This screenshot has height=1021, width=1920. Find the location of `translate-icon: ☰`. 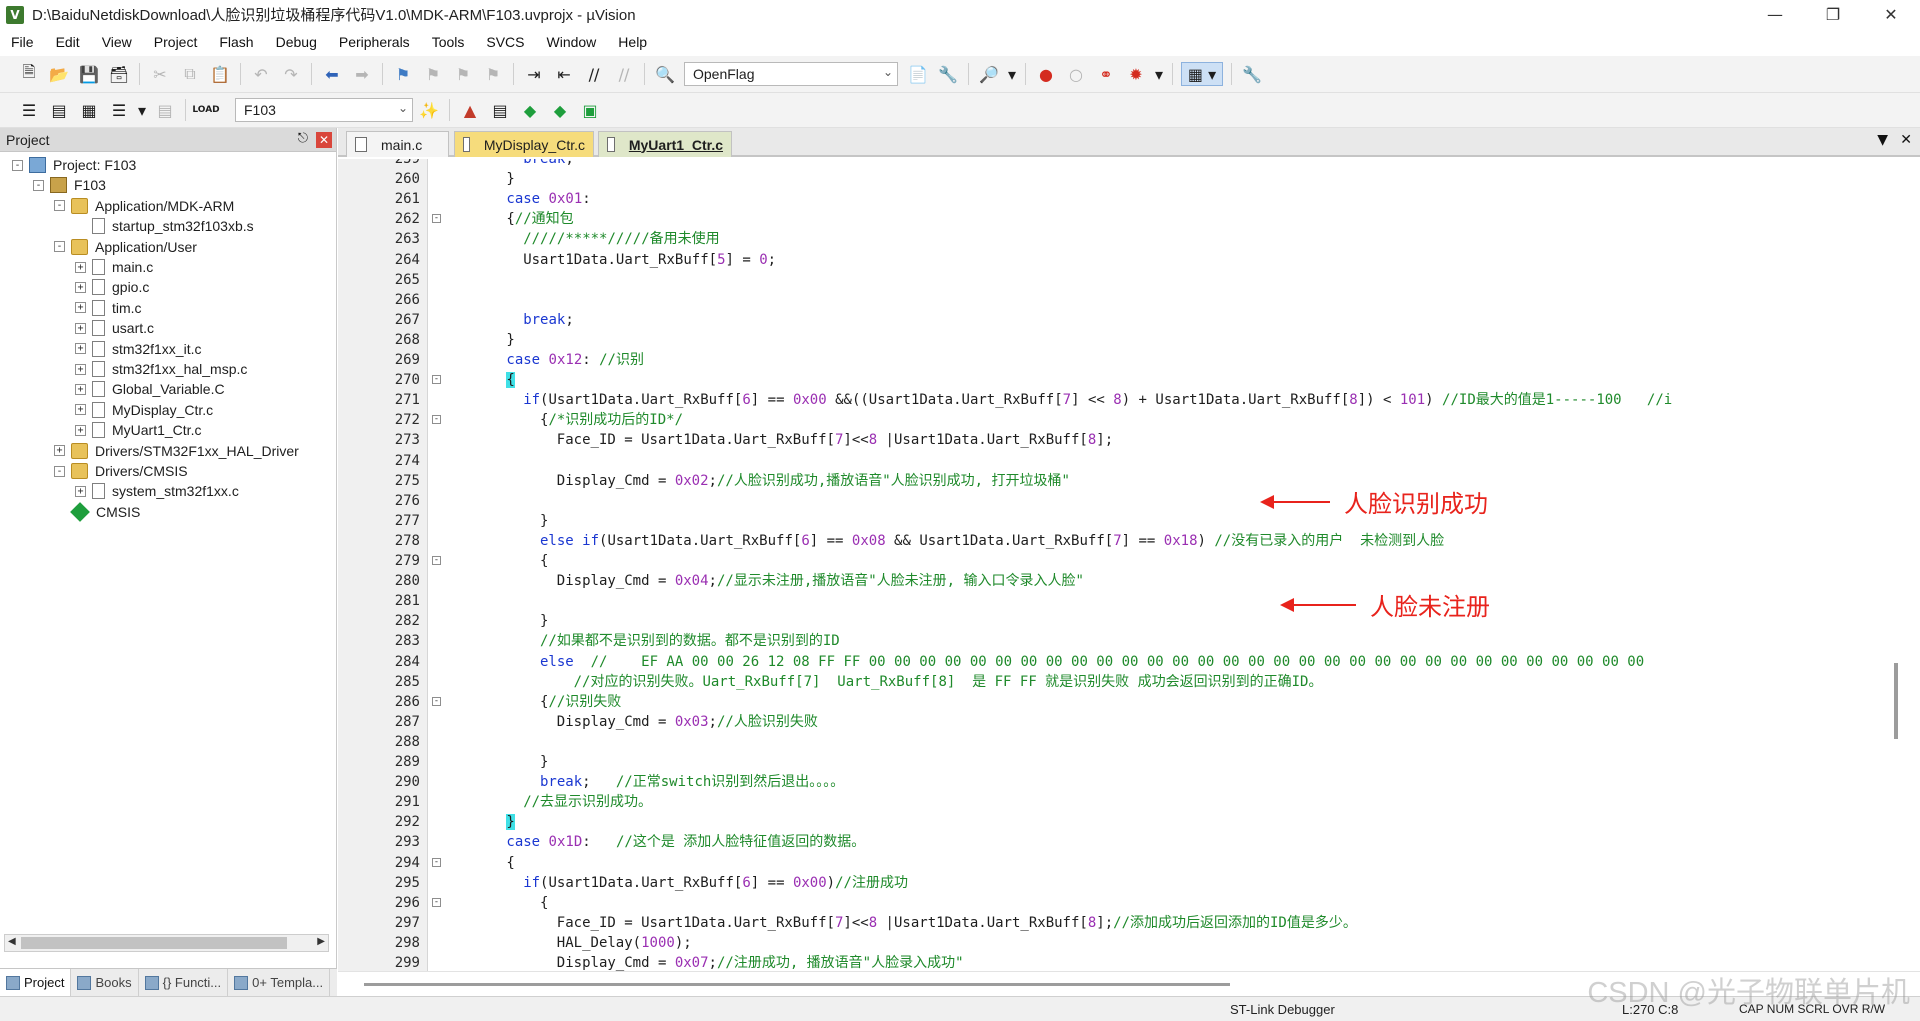

translate-icon: ☰ is located at coordinates (29, 110).